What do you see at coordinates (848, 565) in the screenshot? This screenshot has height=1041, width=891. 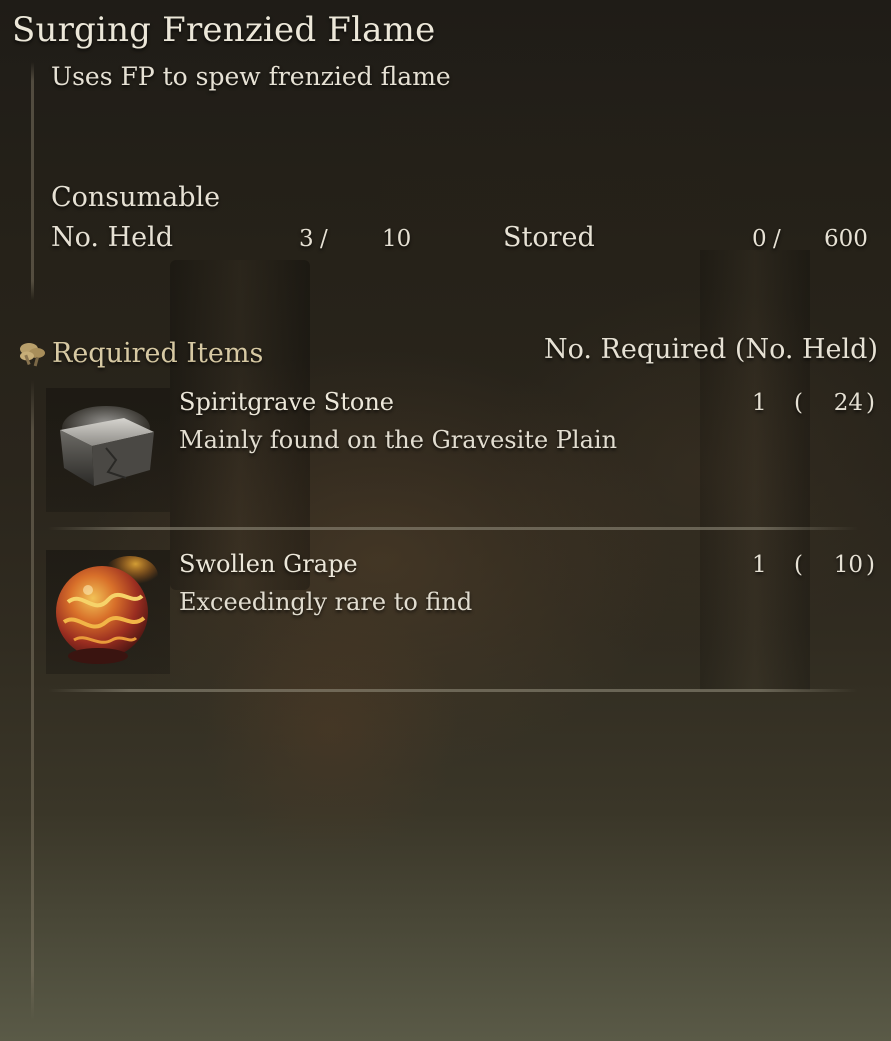 I see `held-count: 10` at bounding box center [848, 565].